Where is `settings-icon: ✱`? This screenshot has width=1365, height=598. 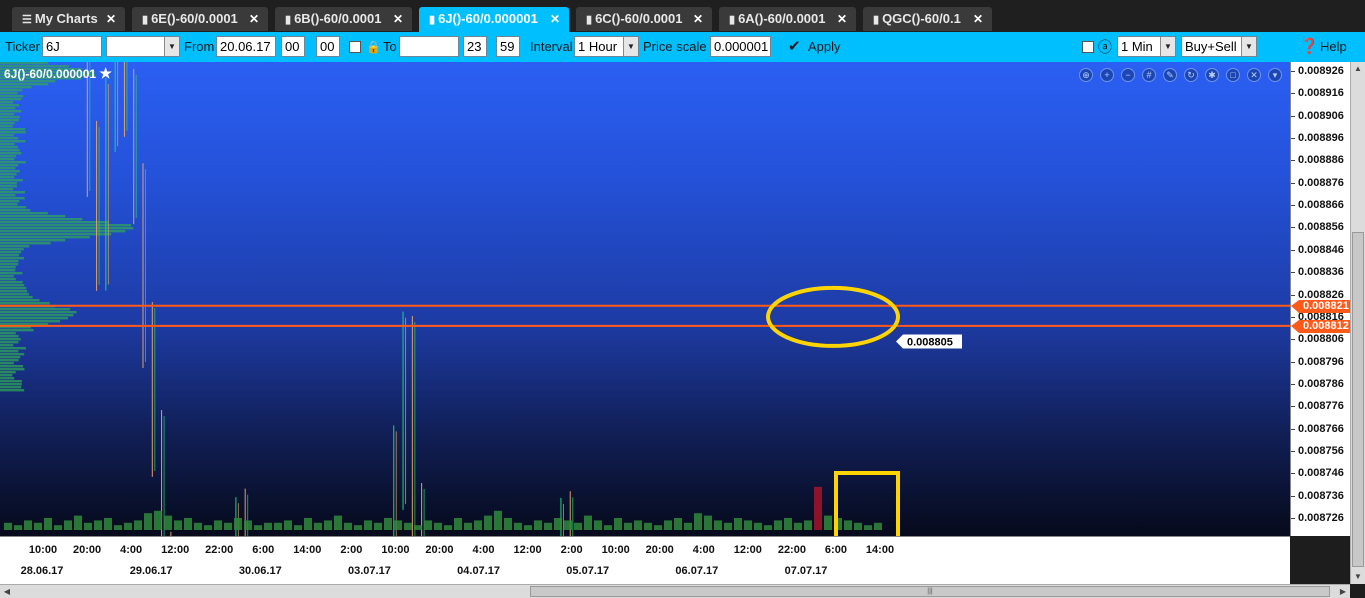
settings-icon: ✱ is located at coordinates (1212, 75).